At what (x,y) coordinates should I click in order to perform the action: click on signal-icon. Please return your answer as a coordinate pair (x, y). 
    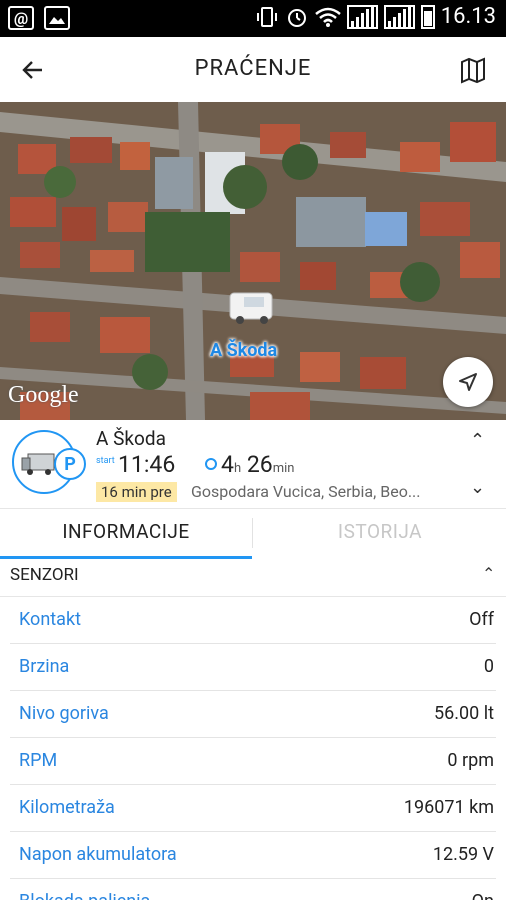
    Looking at the image, I should click on (362, 16).